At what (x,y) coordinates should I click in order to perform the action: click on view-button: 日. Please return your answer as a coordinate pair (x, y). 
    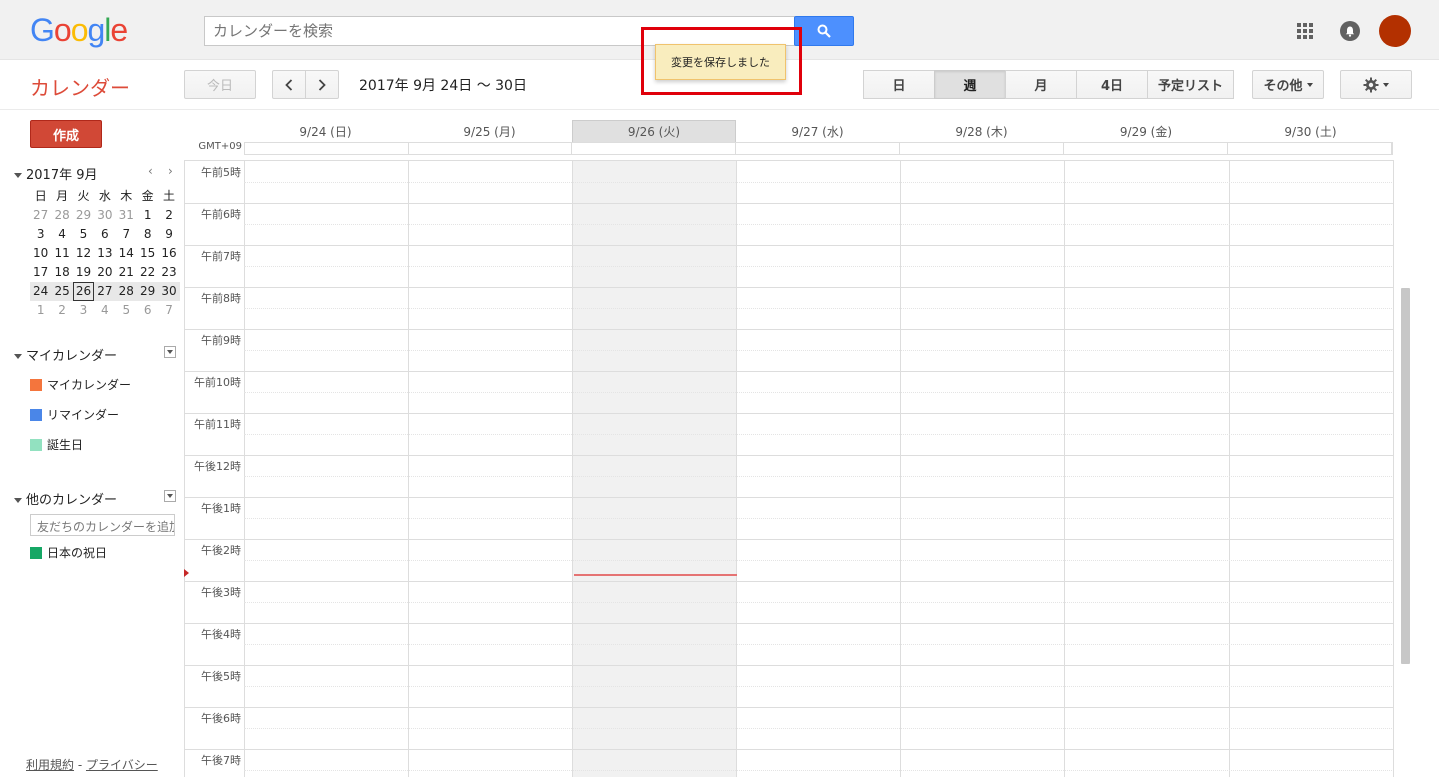
    Looking at the image, I should click on (899, 84).